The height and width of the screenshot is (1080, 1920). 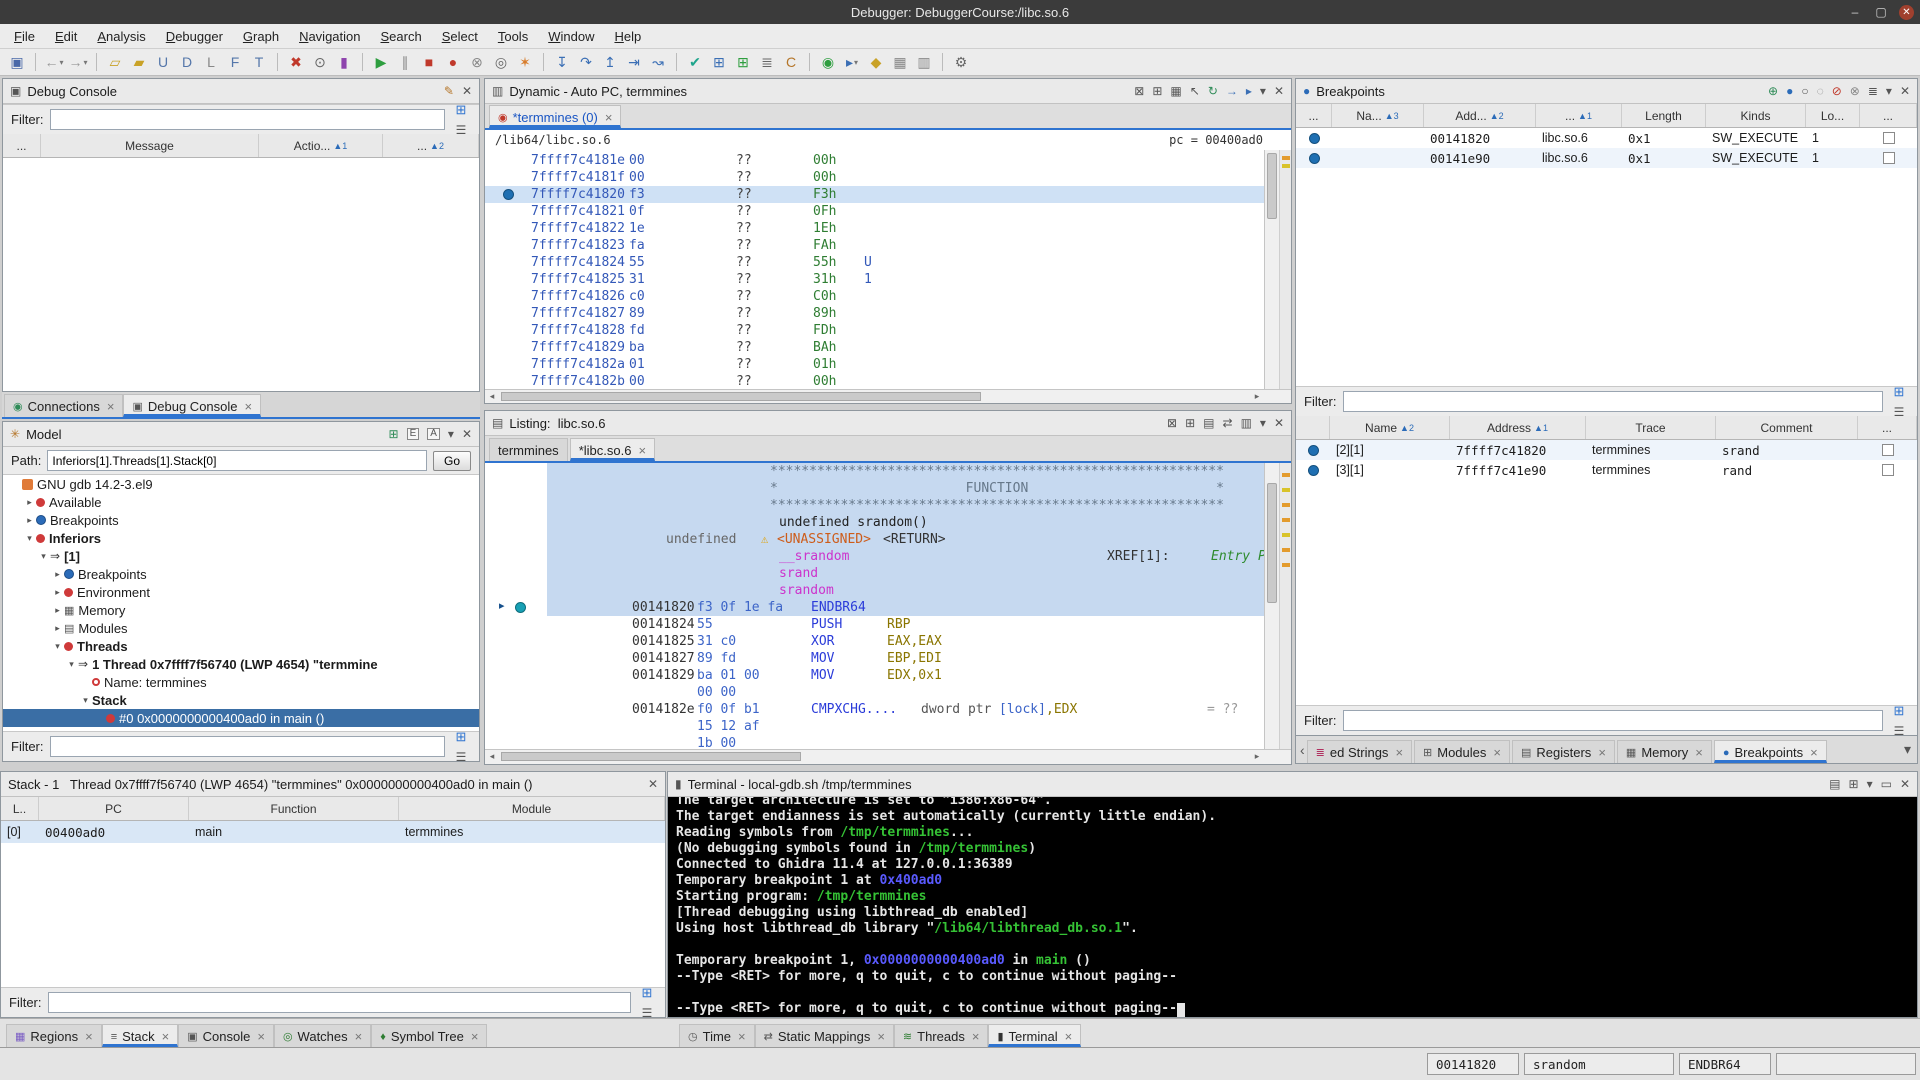 What do you see at coordinates (905, 590) in the screenshot?
I see `listing-row: srandom` at bounding box center [905, 590].